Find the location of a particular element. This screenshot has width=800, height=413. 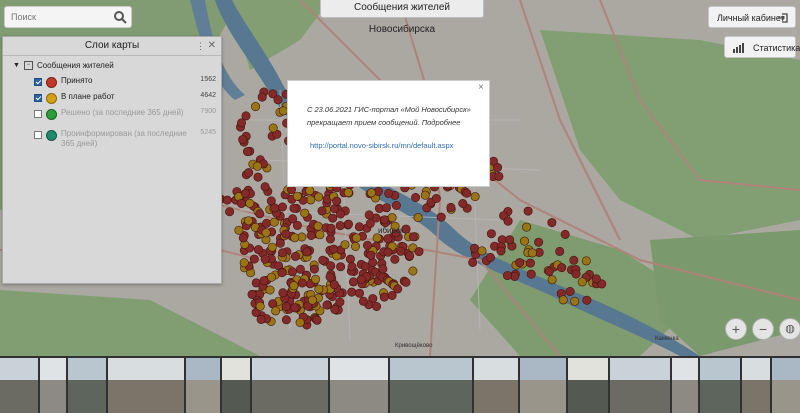

account-label: Личный кабинет is located at coordinates (751, 18).